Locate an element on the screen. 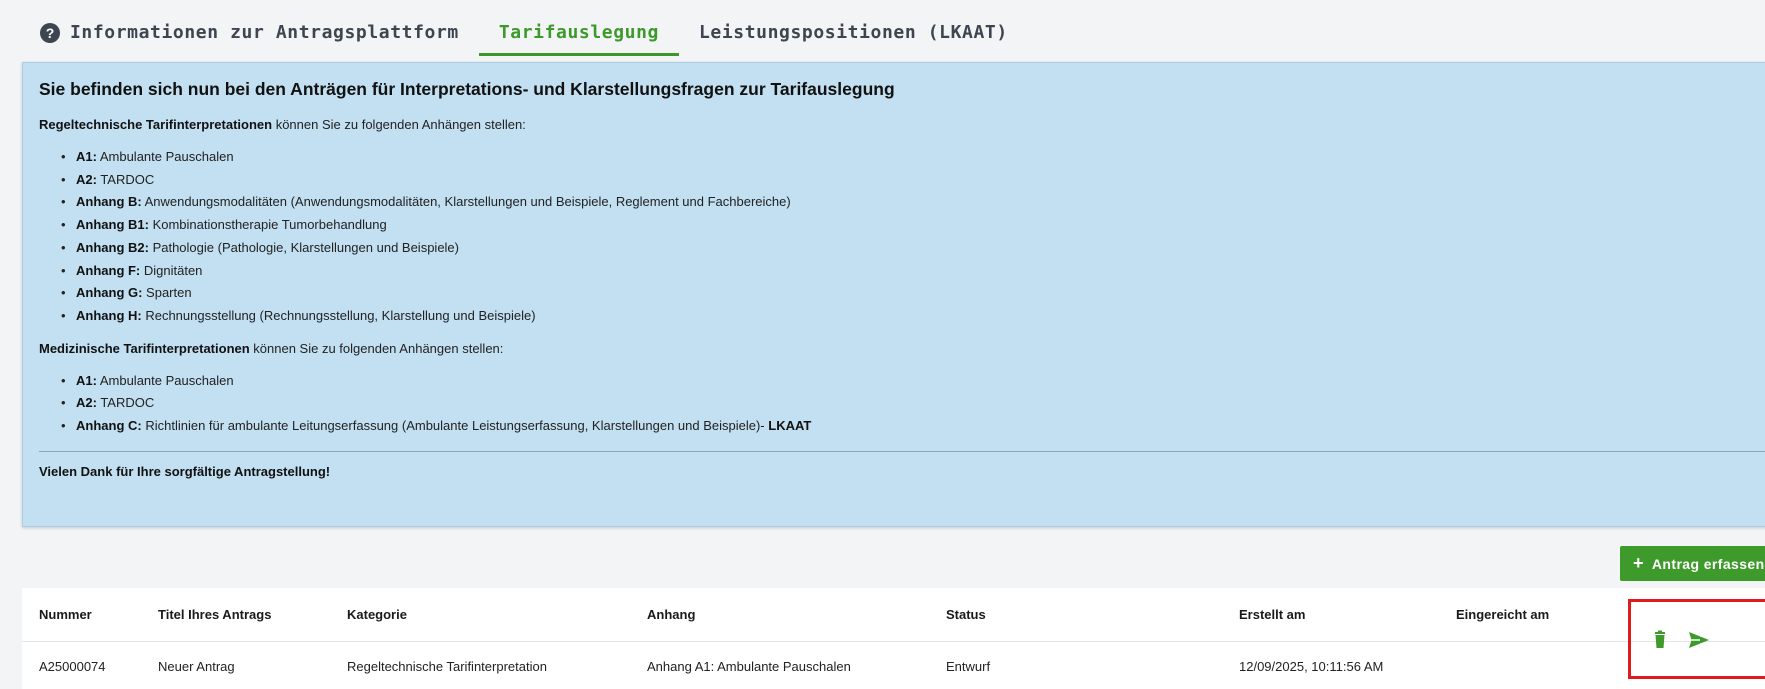  question-circle-icon: ? is located at coordinates (50, 32).